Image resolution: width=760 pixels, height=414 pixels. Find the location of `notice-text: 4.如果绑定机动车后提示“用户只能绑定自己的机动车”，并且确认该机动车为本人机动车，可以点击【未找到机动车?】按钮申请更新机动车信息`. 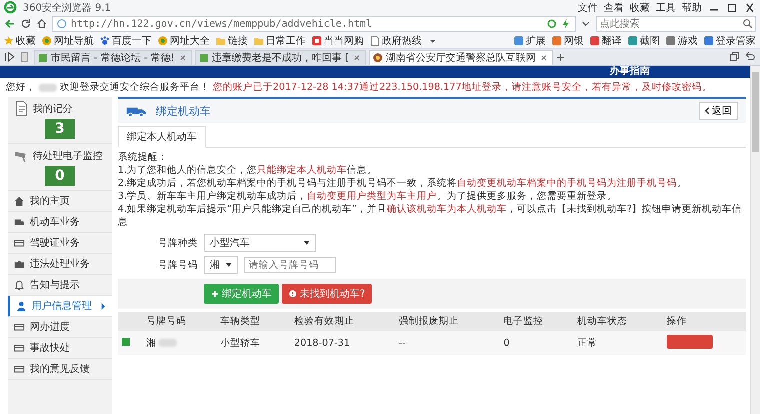

notice-text: 4.如果绑定机动车后提示“用户只能绑定自己的机动车”，并且确认该机动车为本人机动车，可以点击【未找到机动车?】按钮申请更新机动车信息 is located at coordinates (431, 216).